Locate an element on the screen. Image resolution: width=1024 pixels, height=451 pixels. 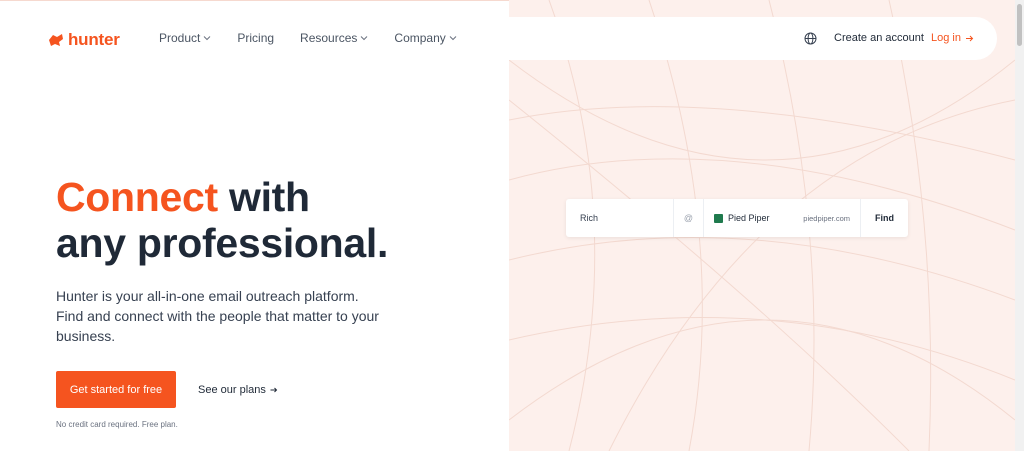
get-started-button: Get started for free is located at coordinates (116, 389).